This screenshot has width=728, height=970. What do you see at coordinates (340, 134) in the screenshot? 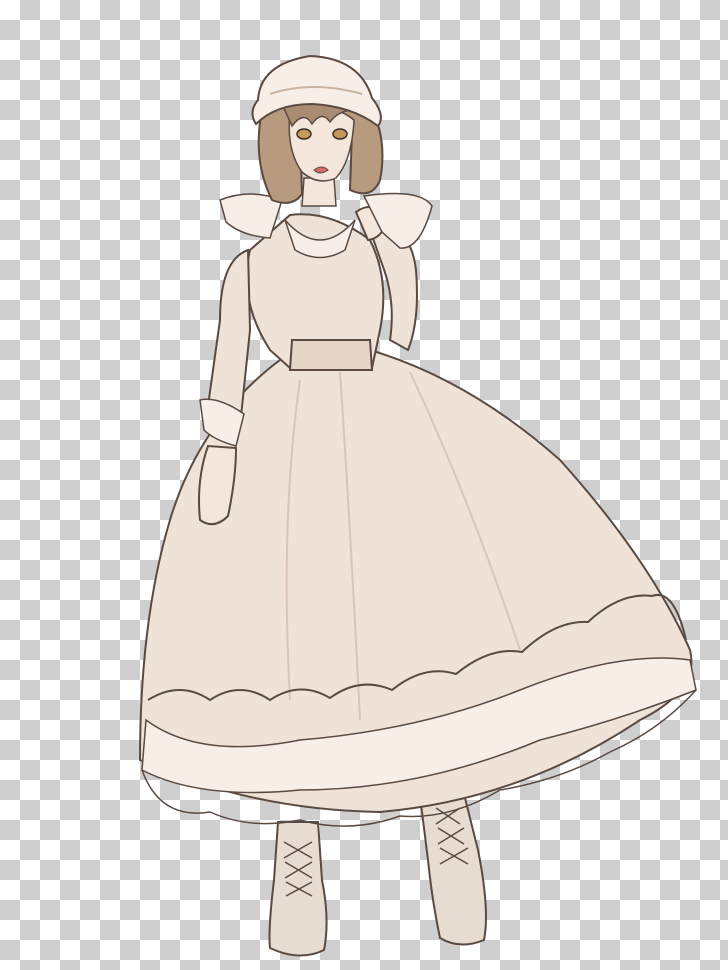
I see `right-eye-icon` at bounding box center [340, 134].